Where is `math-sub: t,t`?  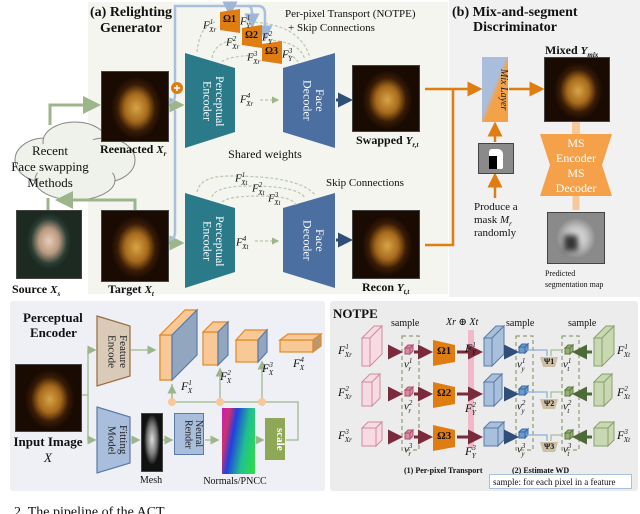 math-sub: t,t is located at coordinates (406, 292).